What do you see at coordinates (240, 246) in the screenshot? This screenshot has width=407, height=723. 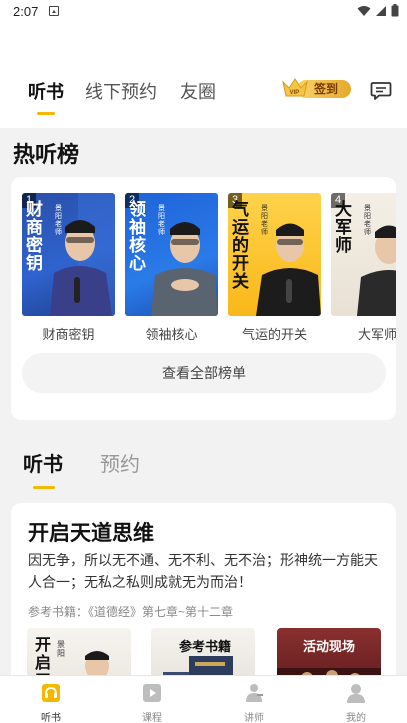 I see `cover-title: 气运的开关` at bounding box center [240, 246].